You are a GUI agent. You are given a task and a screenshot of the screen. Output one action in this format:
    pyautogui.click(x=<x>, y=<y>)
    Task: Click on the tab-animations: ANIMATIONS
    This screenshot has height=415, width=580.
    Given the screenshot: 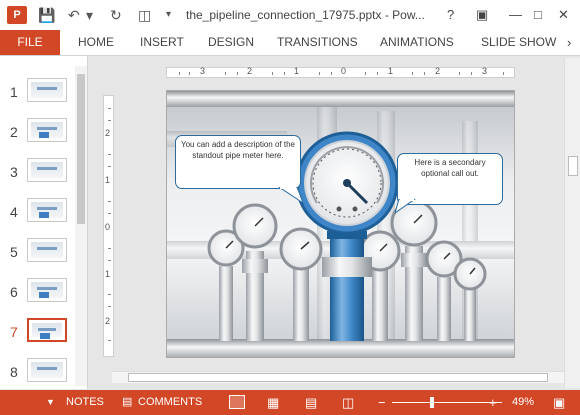 What is the action you would take?
    pyautogui.click(x=417, y=42)
    